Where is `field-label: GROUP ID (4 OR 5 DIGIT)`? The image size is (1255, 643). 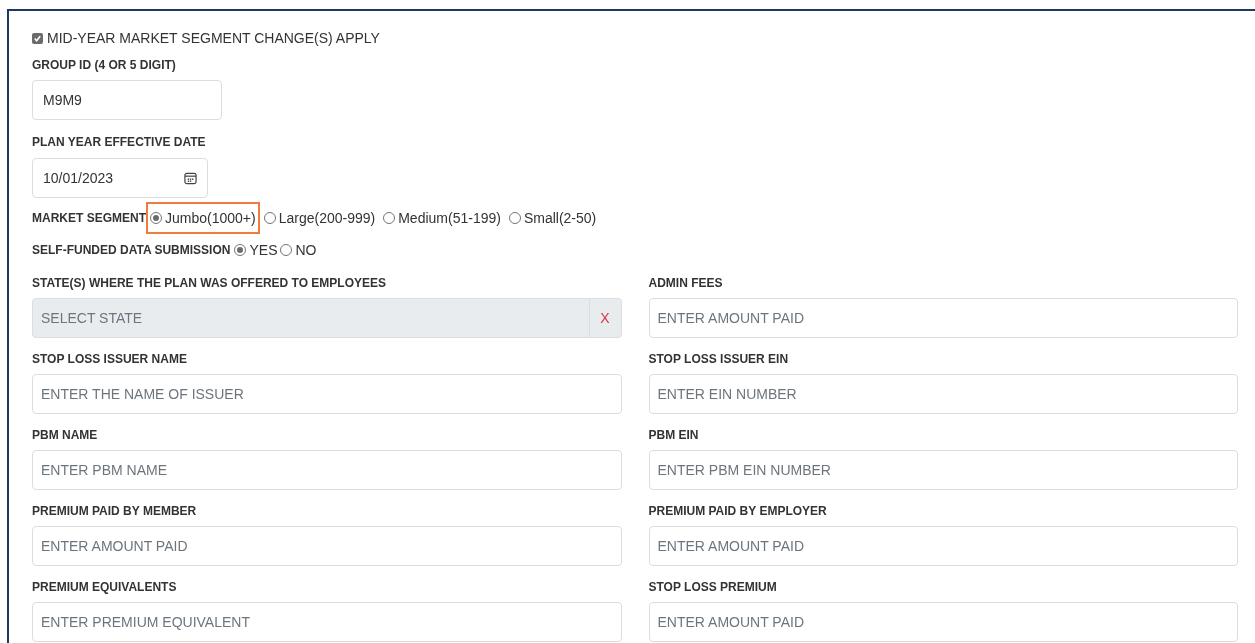 field-label: GROUP ID (4 OR 5 DIGIT) is located at coordinates (104, 65).